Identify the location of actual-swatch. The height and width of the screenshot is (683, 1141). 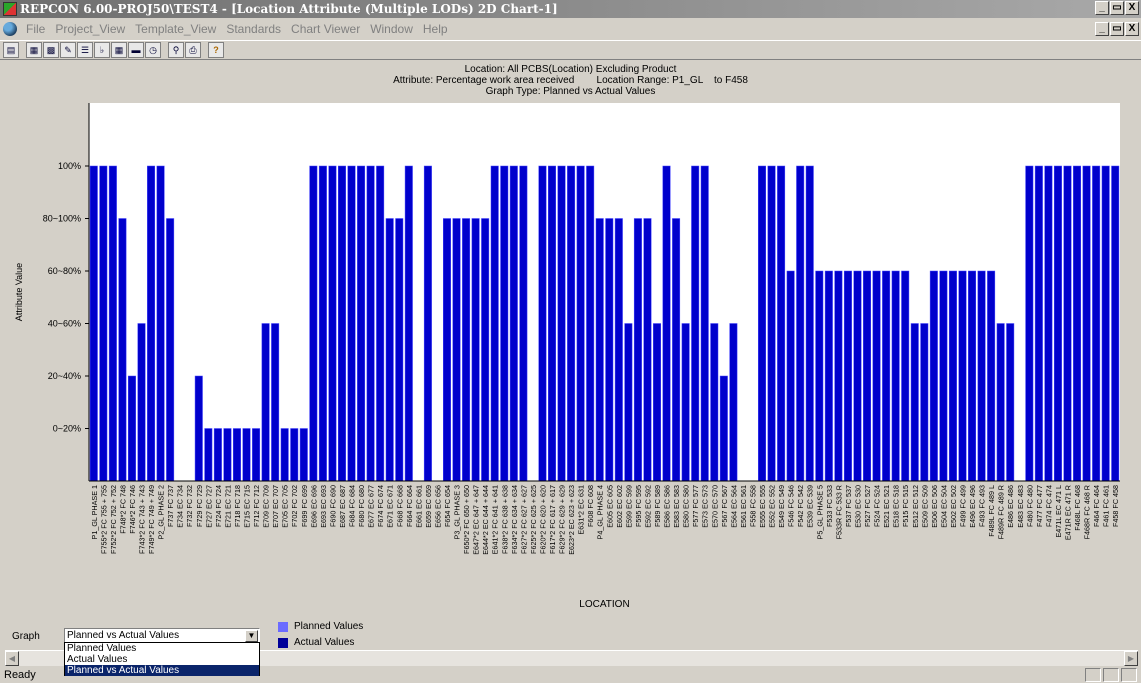
(283, 642).